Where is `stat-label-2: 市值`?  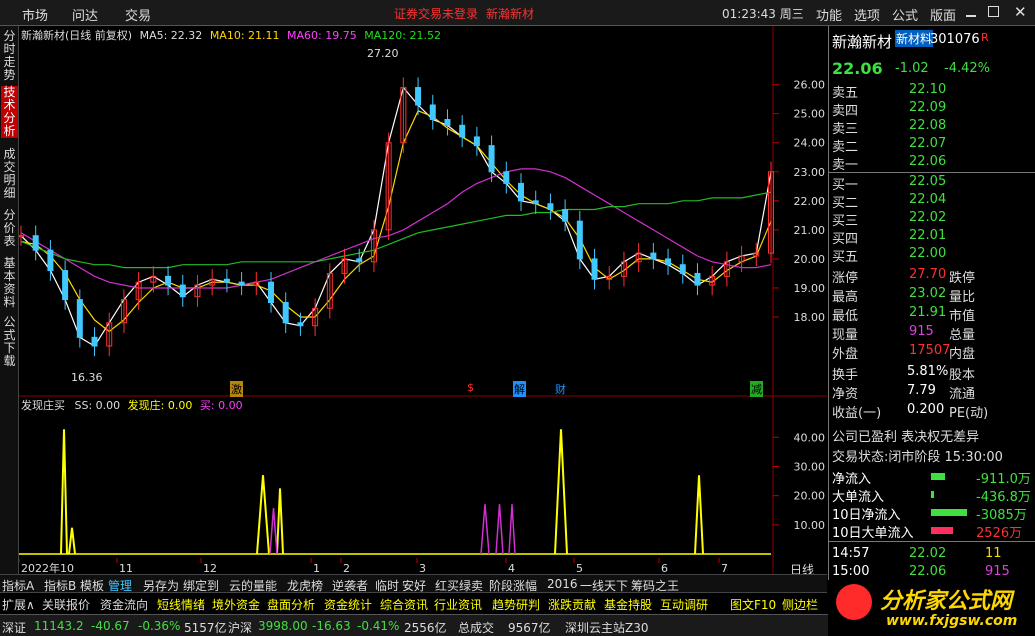 stat-label-2: 市值 is located at coordinates (962, 316).